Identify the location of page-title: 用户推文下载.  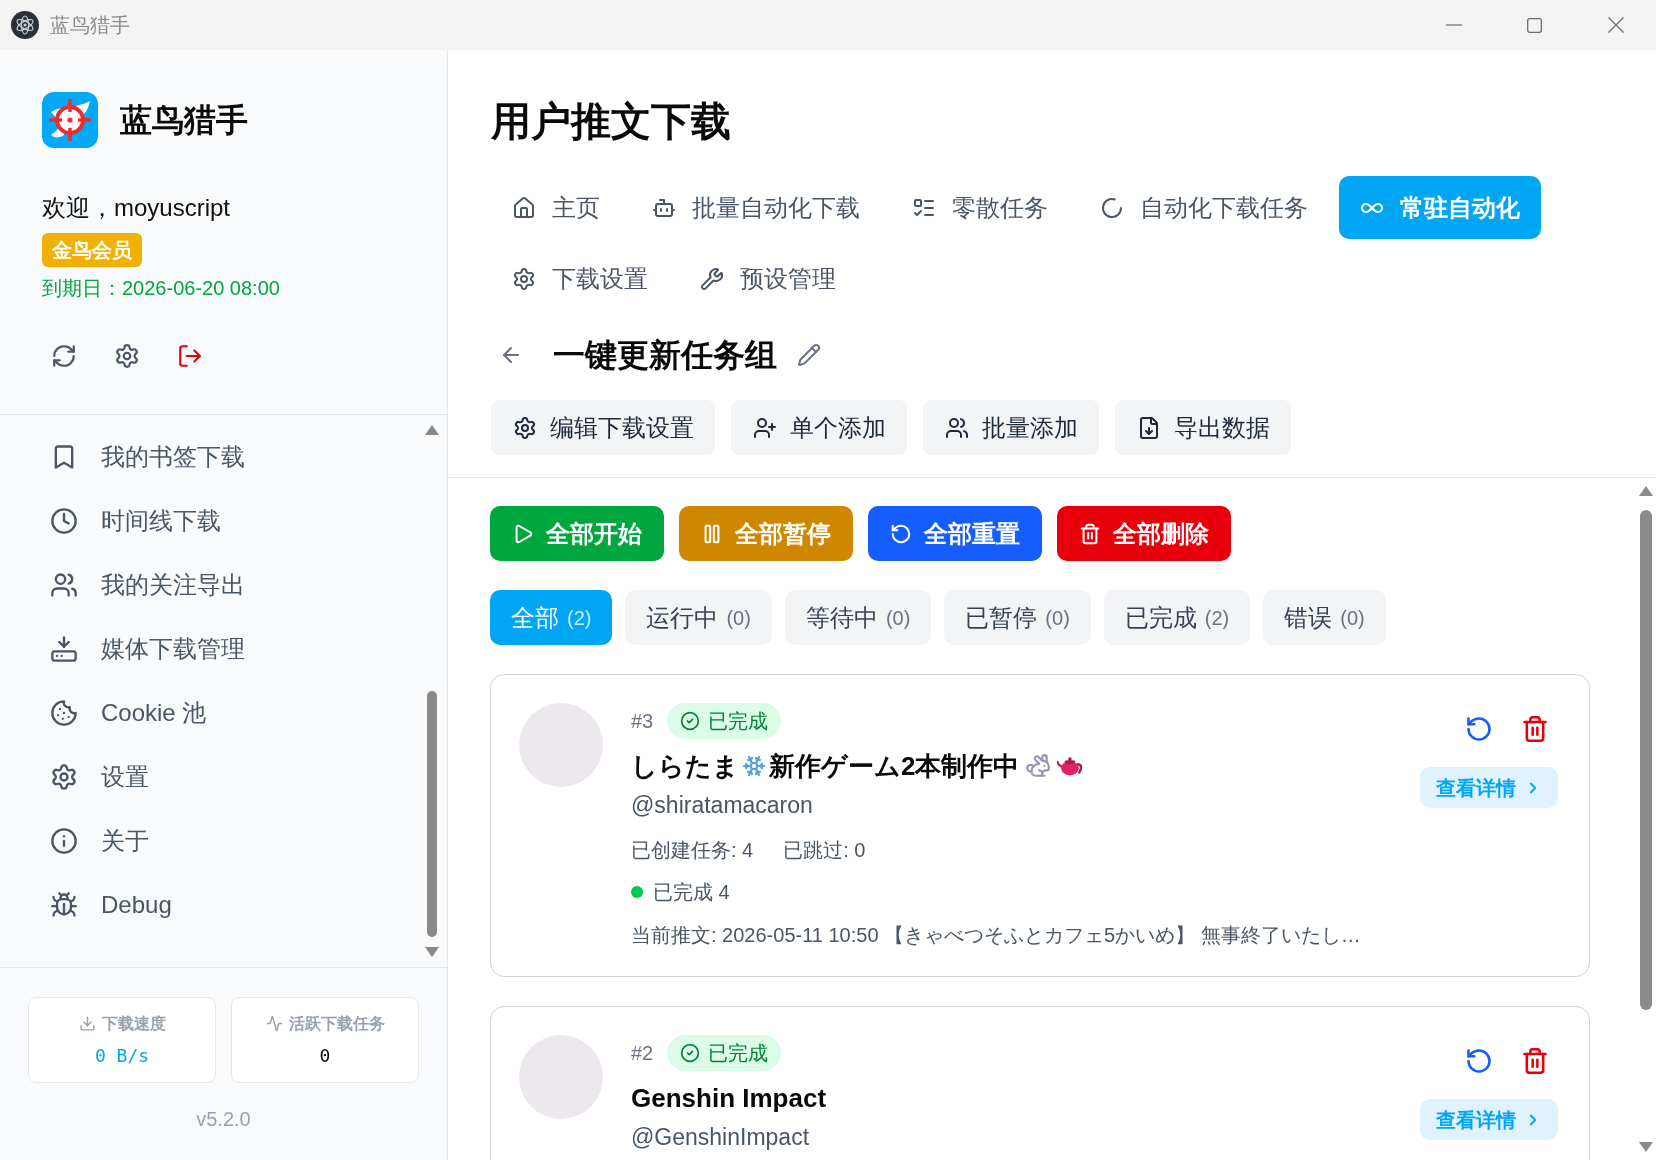
(611, 121).